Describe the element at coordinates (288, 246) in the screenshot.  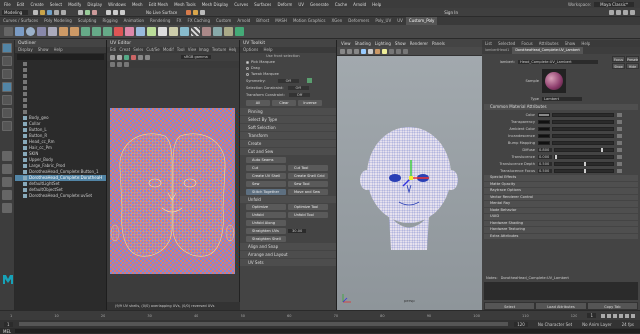
I see `section-align-and-snap: Align and Snap` at that location.